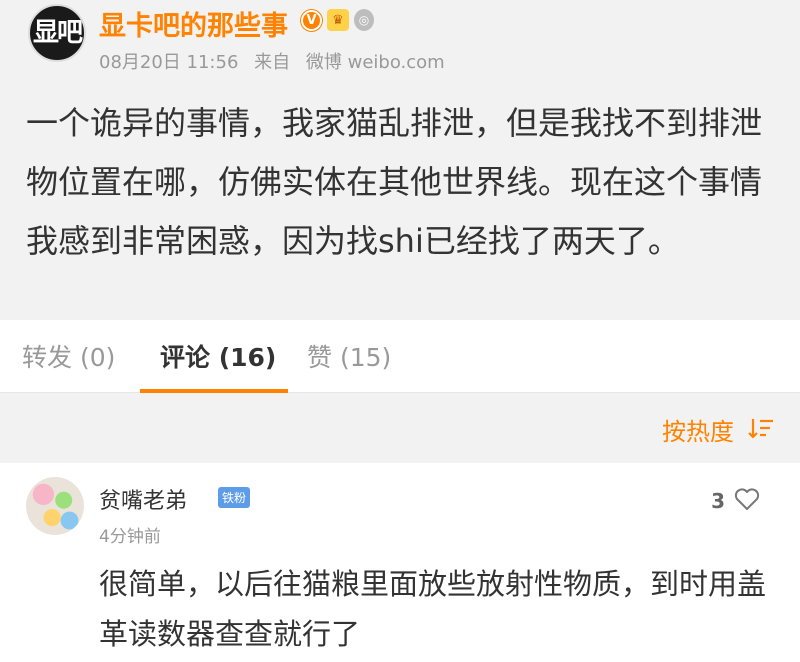 The height and width of the screenshot is (662, 800). What do you see at coordinates (375, 62) in the screenshot?
I see `post-source: 微博 weibo.com` at bounding box center [375, 62].